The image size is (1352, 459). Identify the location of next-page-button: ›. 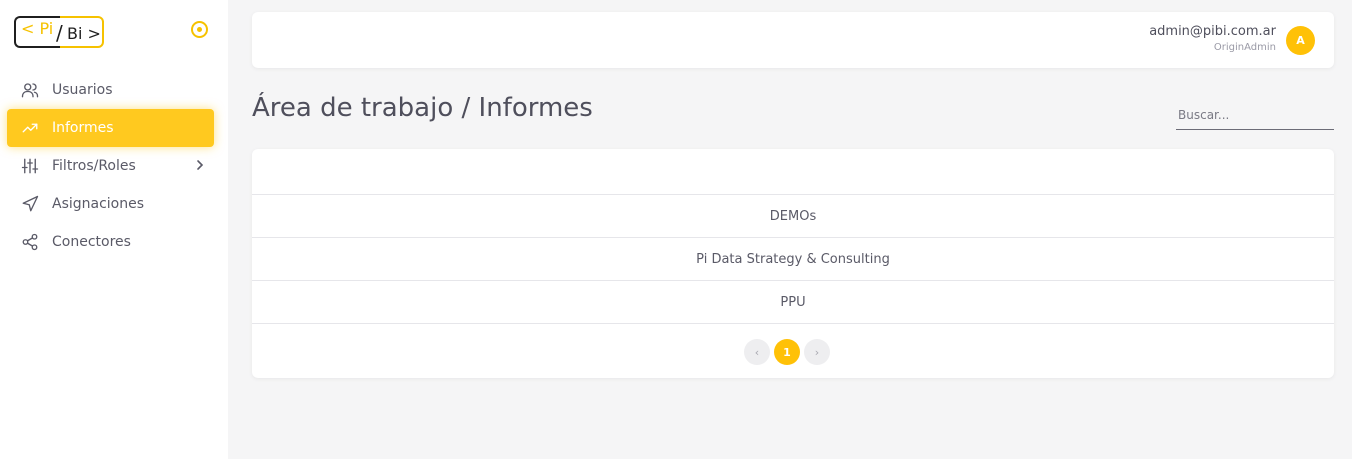
(817, 352).